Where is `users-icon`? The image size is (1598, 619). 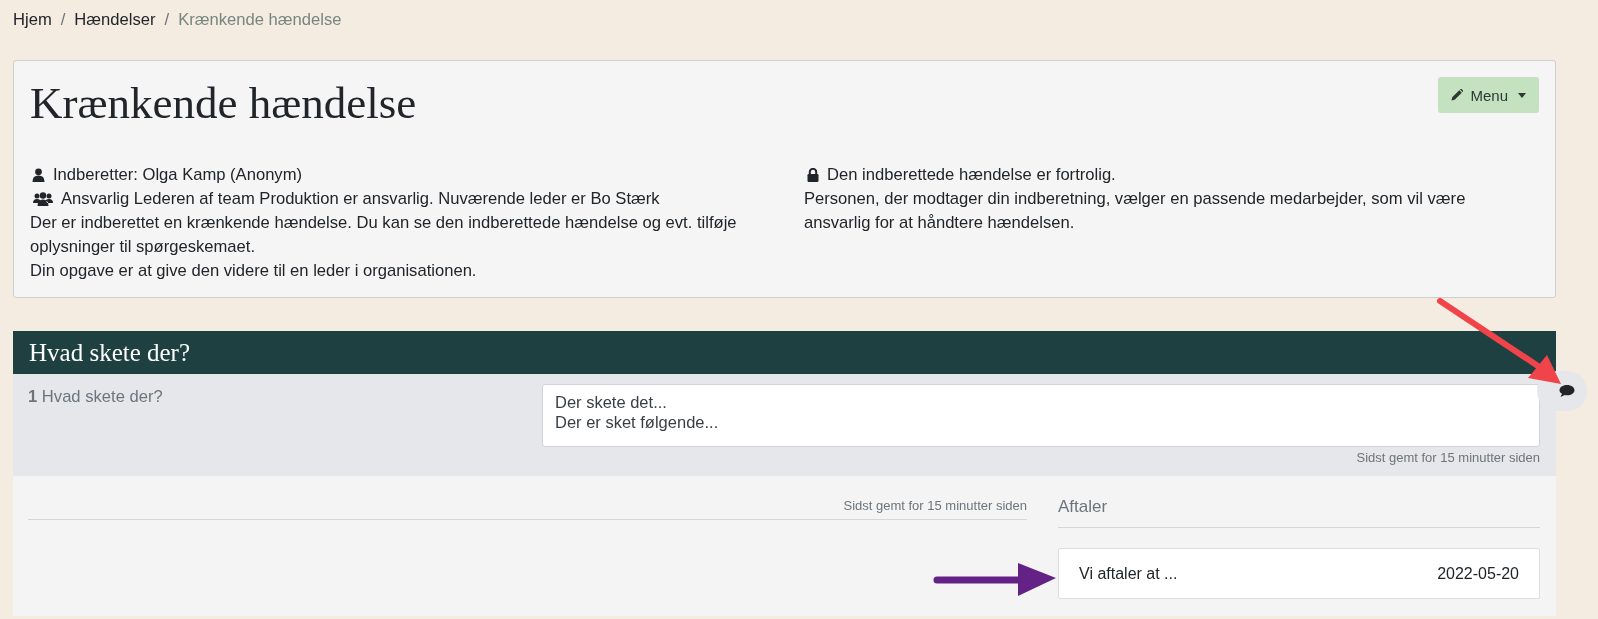
users-icon is located at coordinates (43, 199).